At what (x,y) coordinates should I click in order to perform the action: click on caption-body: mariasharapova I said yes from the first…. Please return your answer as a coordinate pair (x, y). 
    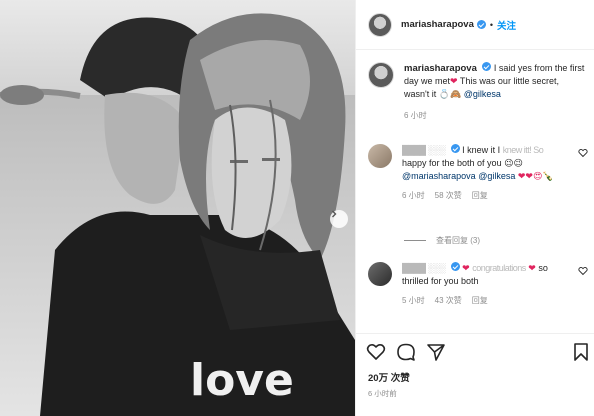
    Looking at the image, I should click on (495, 92).